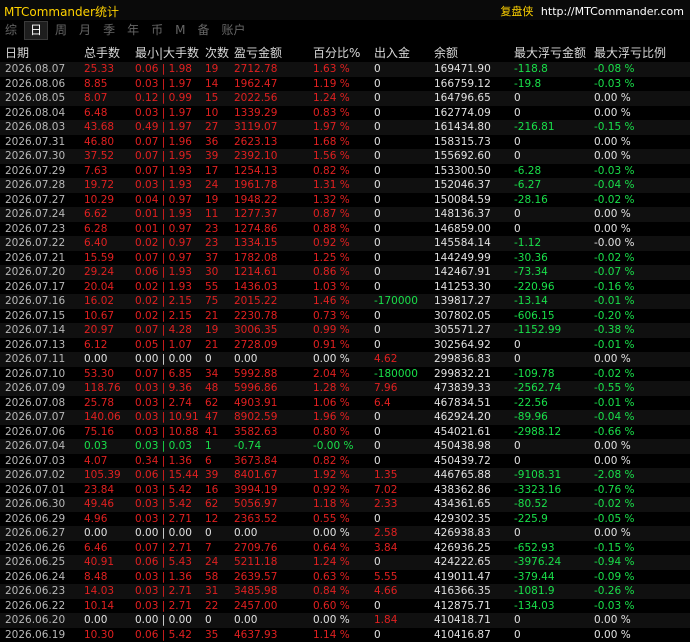 The width and height of the screenshot is (690, 642). What do you see at coordinates (268, 52) in the screenshot?
I see `column-header-4: 盈亏金额` at bounding box center [268, 52].